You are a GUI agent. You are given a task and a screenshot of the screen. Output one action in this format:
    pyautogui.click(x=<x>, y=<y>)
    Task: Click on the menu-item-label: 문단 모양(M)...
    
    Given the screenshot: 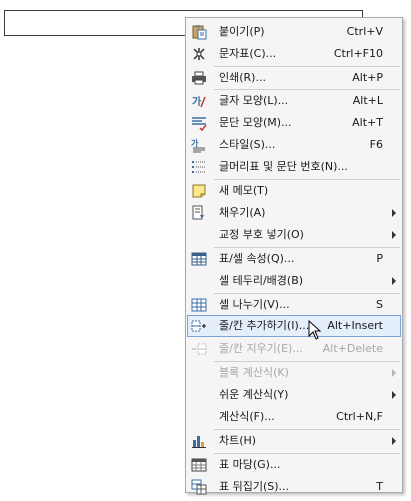 What is the action you would take?
    pyautogui.click(x=255, y=122)
    